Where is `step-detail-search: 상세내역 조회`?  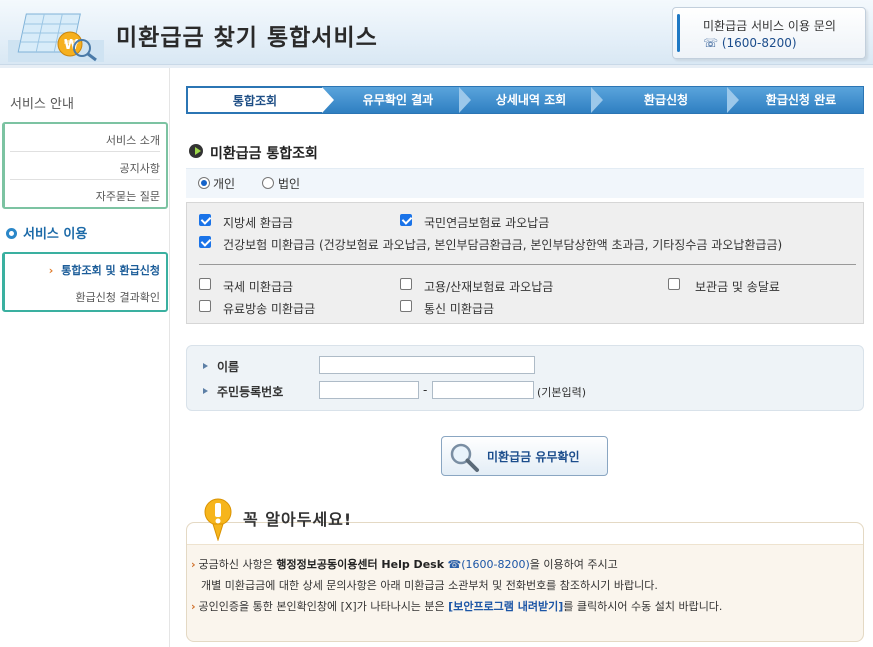 step-detail-search: 상세내역 조회 is located at coordinates (531, 100).